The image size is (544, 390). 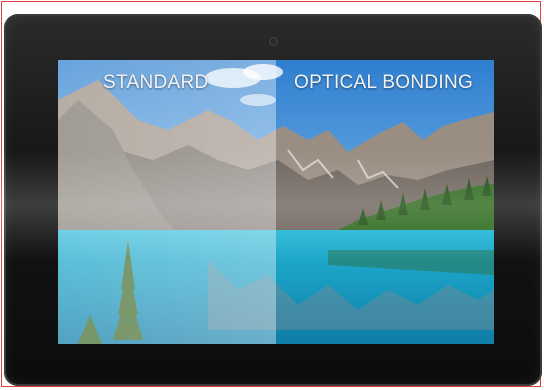 What do you see at coordinates (273, 41) in the screenshot?
I see `front-camera-icon` at bounding box center [273, 41].